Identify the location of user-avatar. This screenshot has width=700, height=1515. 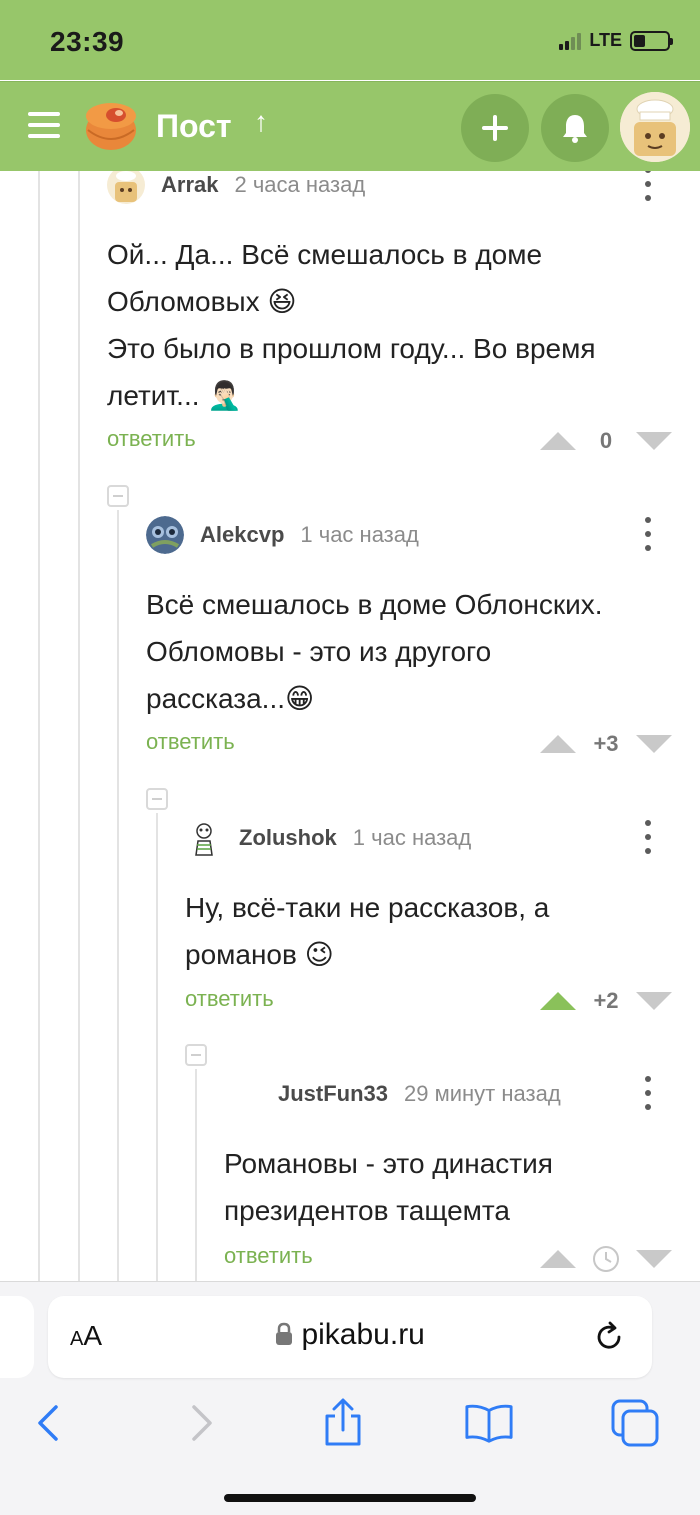
(655, 127).